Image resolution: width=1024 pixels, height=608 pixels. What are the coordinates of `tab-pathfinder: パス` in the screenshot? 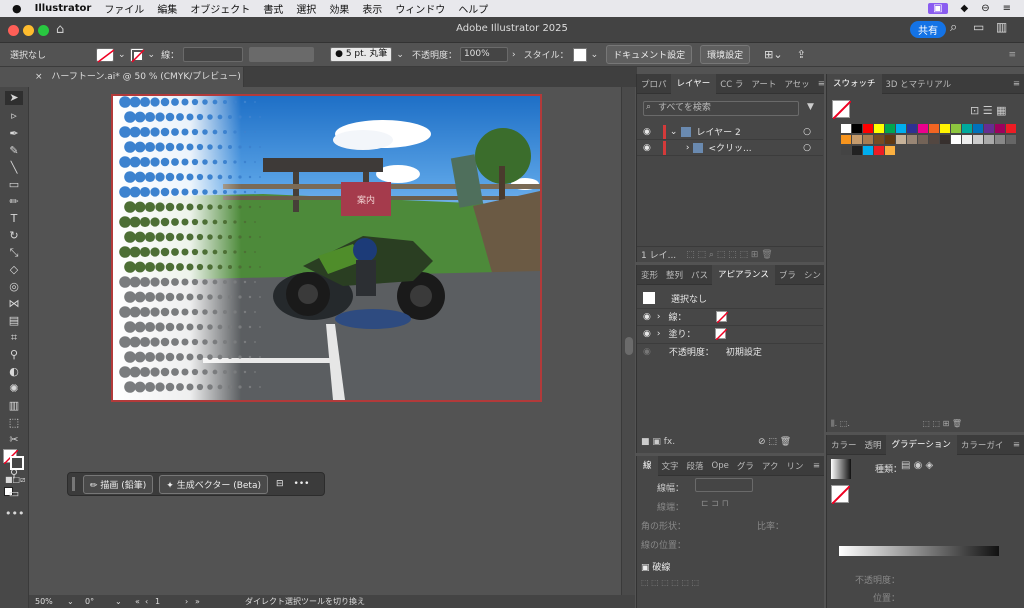 It's located at (699, 275).